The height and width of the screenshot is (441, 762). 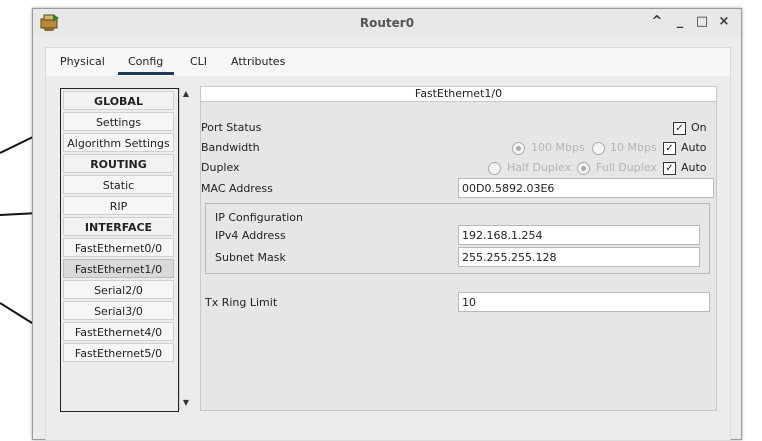 I want to click on close-button: ×, so click(x=724, y=22).